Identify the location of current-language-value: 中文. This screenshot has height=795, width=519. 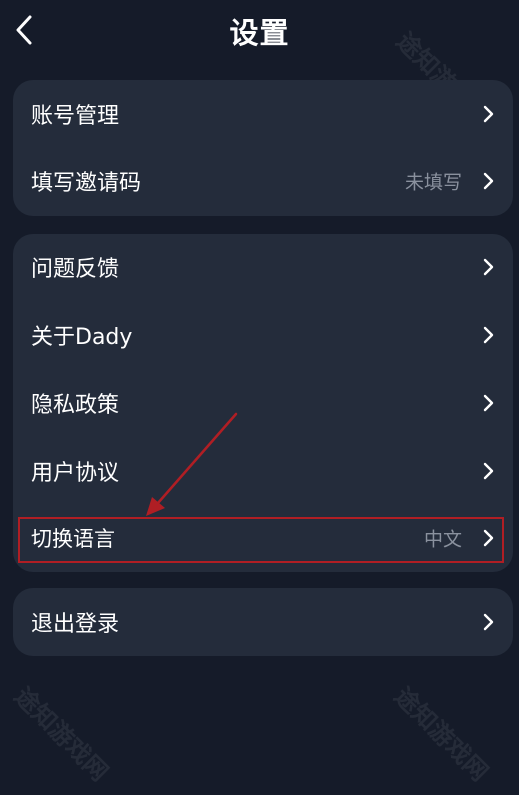
(442, 539).